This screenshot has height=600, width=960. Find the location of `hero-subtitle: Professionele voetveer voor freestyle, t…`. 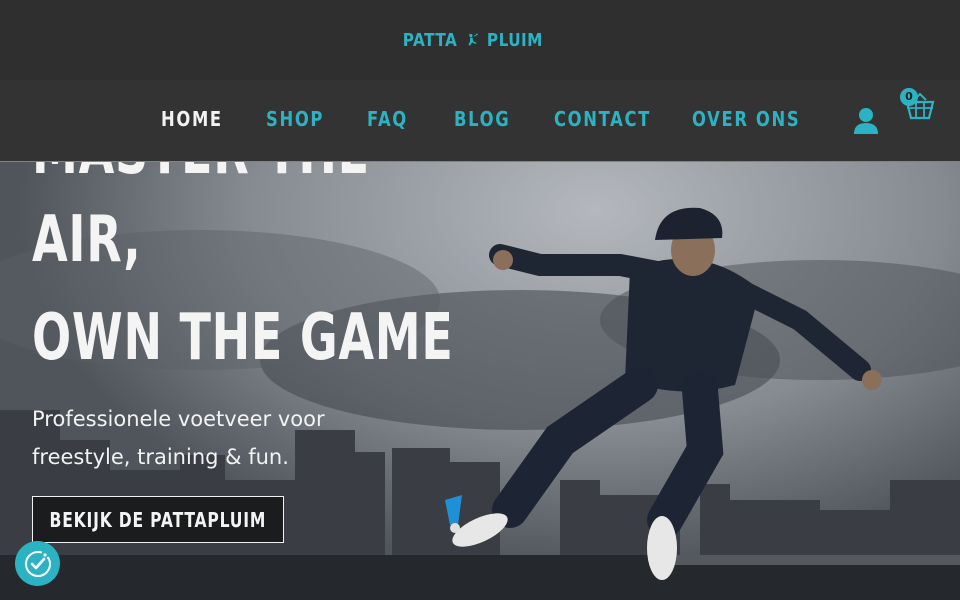

hero-subtitle: Professionele voetveer voor freestyle, t… is located at coordinates (178, 438).